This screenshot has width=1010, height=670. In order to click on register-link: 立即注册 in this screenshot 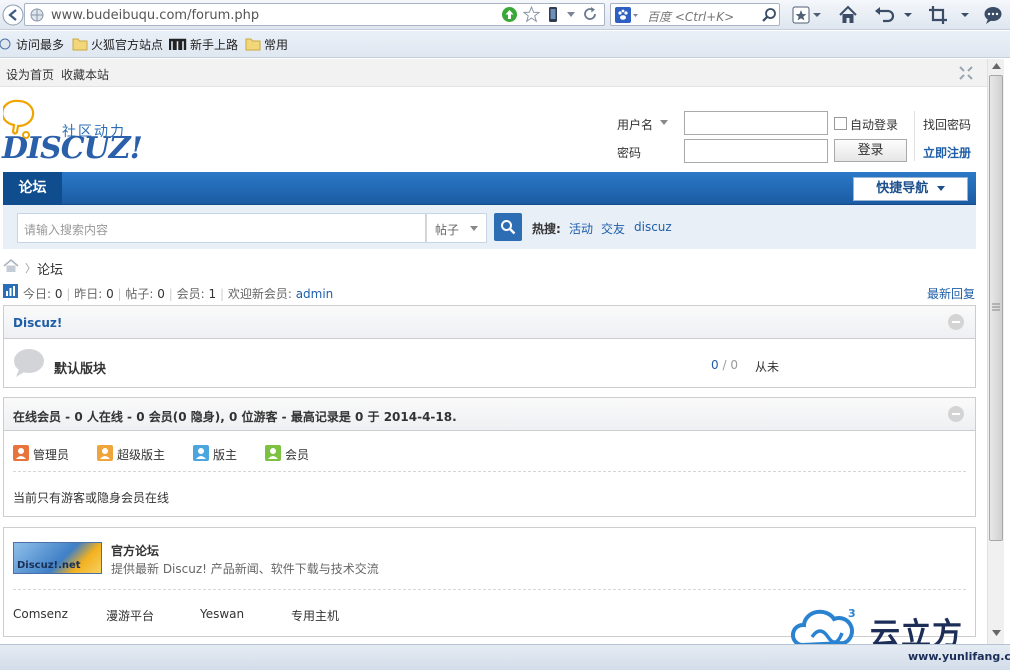, I will do `click(947, 152)`.